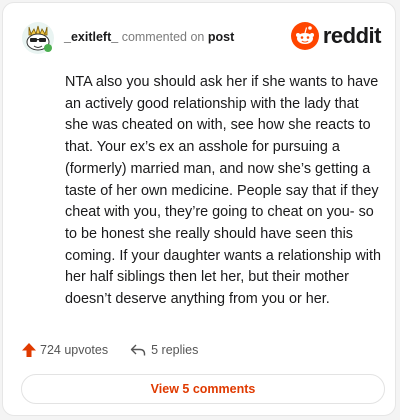 The image size is (400, 420). I want to click on post-link: post, so click(221, 37).